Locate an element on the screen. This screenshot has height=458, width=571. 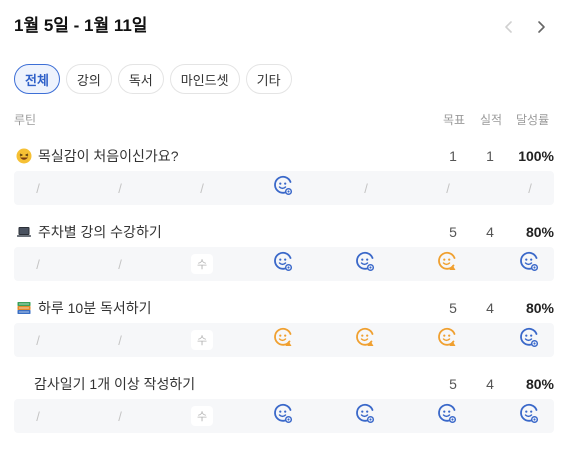
laptop-emoji-icon is located at coordinates (24, 232).